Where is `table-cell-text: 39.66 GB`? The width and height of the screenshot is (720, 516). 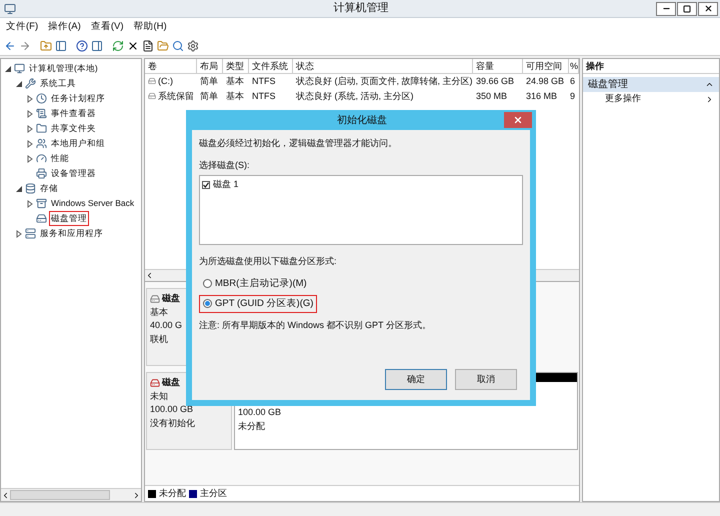
table-cell-text: 39.66 GB is located at coordinates (495, 81).